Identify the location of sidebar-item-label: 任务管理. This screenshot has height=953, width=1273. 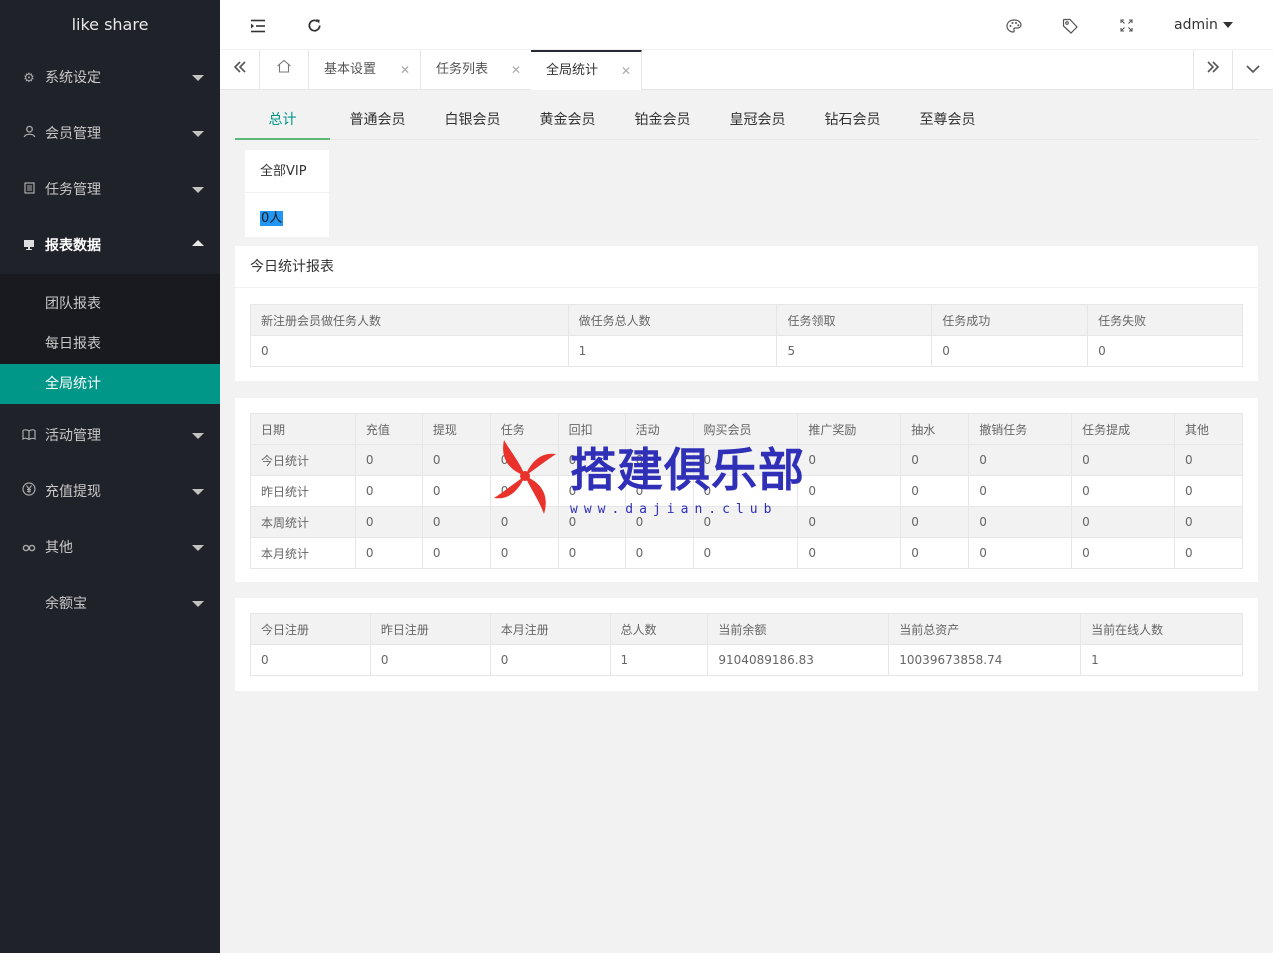
(73, 190).